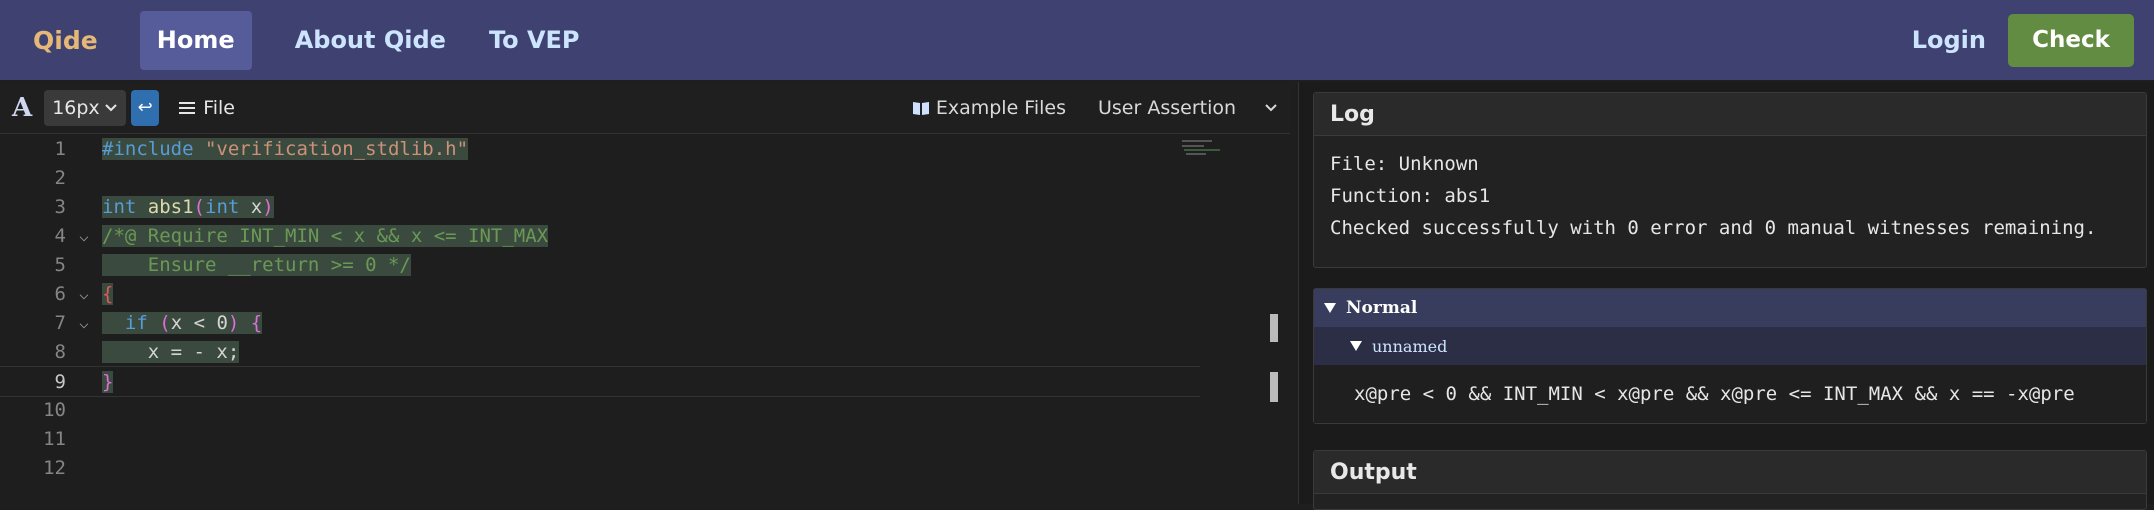 This screenshot has height=510, width=2154. What do you see at coordinates (195, 40) in the screenshot?
I see `nav-home: Home` at bounding box center [195, 40].